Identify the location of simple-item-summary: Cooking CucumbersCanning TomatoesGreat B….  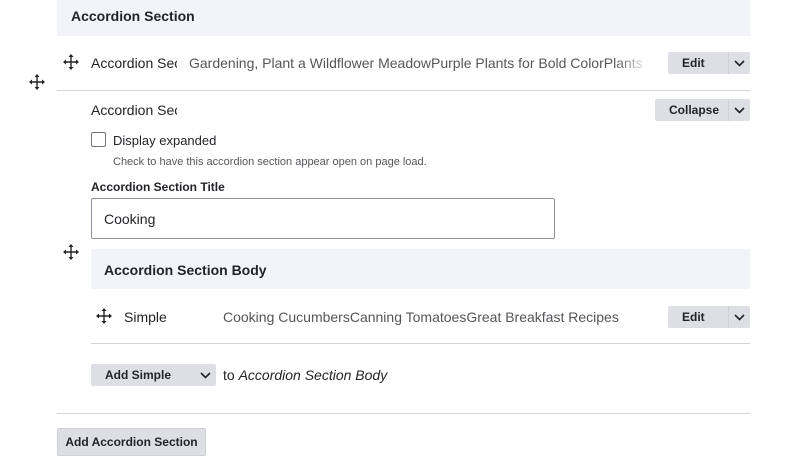
(421, 317).